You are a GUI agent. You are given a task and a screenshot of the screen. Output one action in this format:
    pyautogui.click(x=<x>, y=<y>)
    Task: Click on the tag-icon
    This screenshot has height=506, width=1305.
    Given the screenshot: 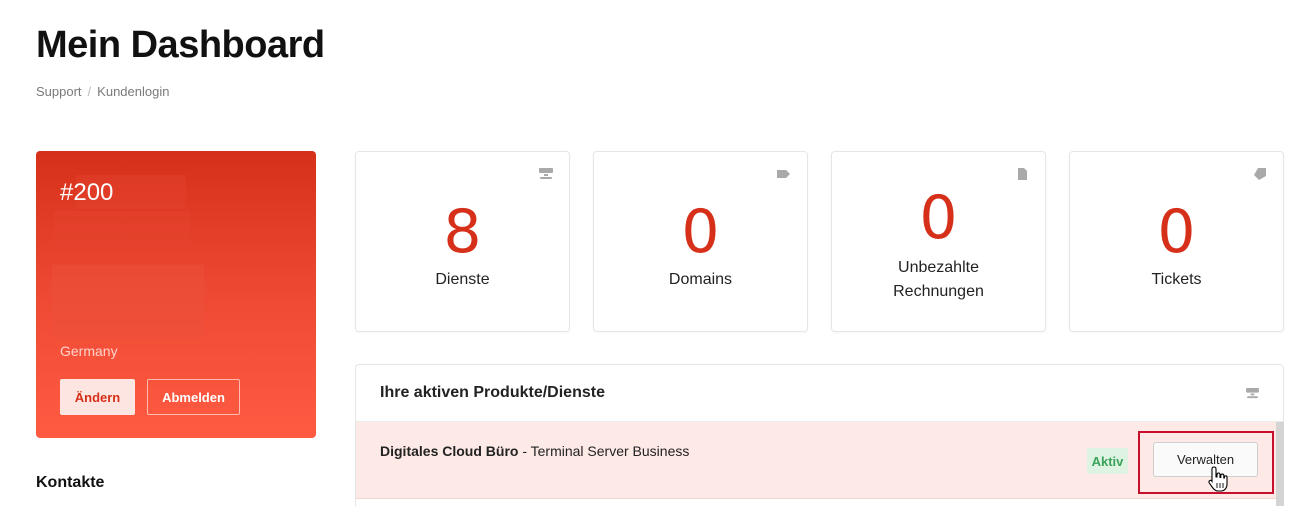 What is the action you would take?
    pyautogui.click(x=783, y=174)
    